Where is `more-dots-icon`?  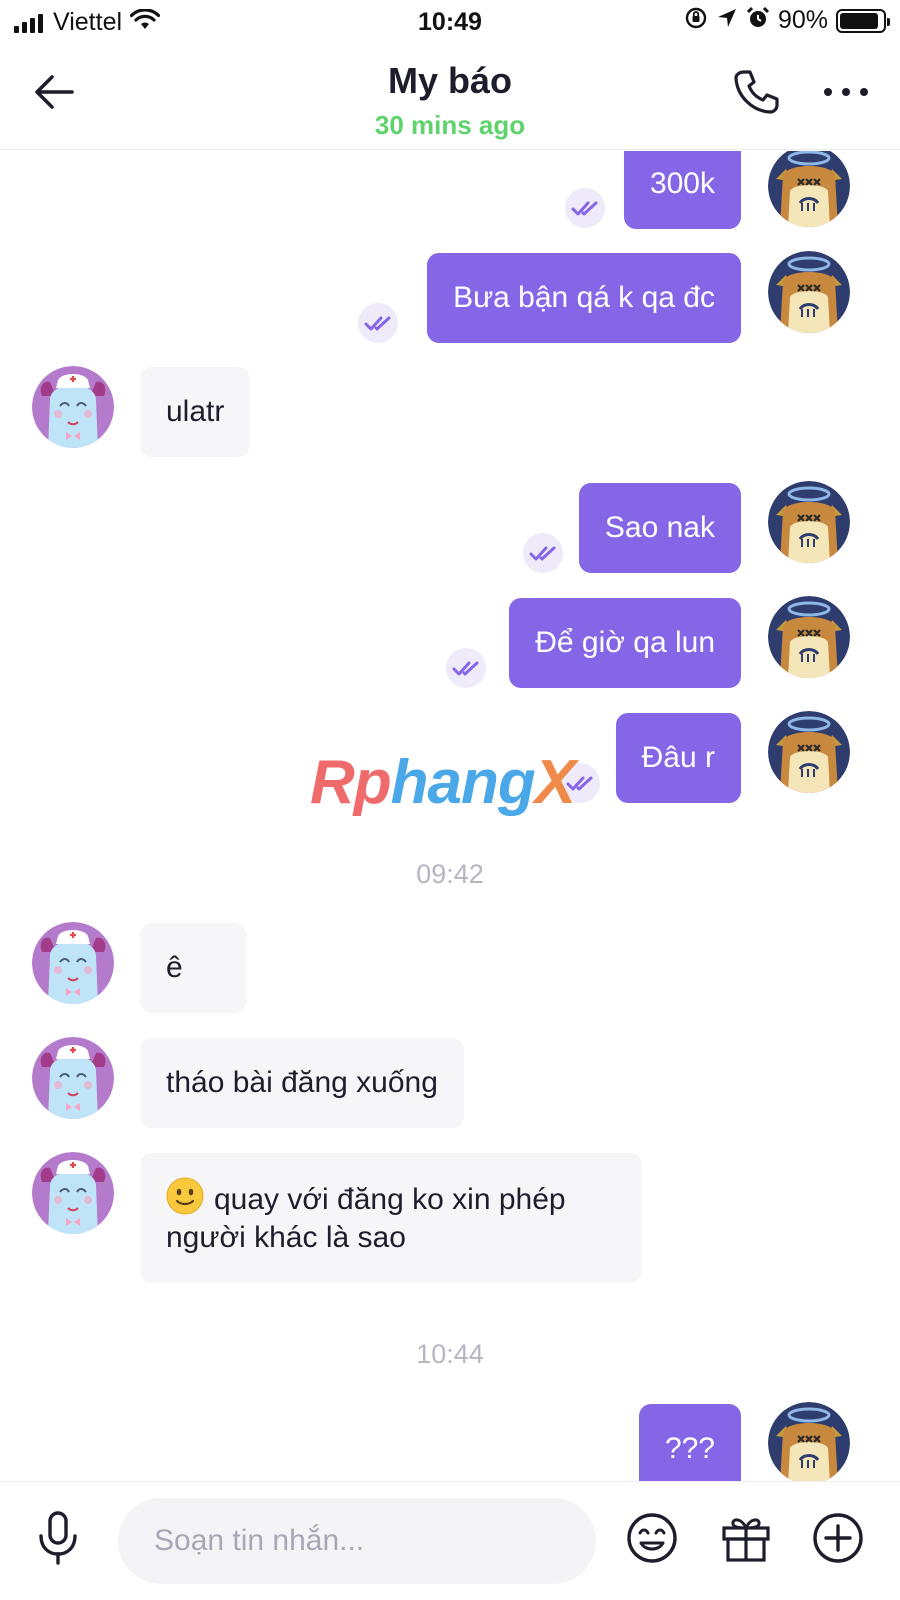 more-dots-icon is located at coordinates (846, 92).